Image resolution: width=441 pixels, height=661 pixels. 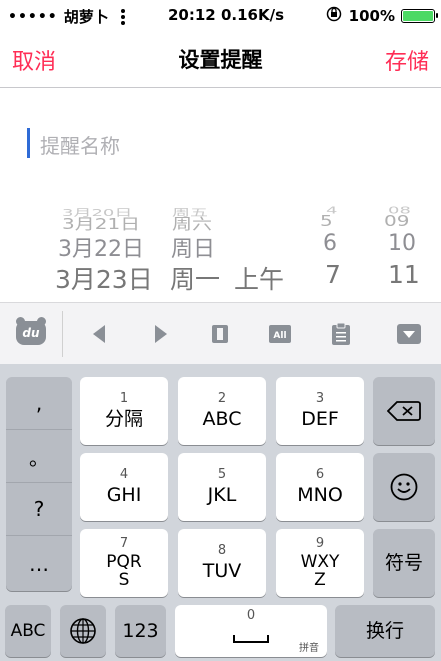 I want to click on picker-minute: 11, so click(x=404, y=274).